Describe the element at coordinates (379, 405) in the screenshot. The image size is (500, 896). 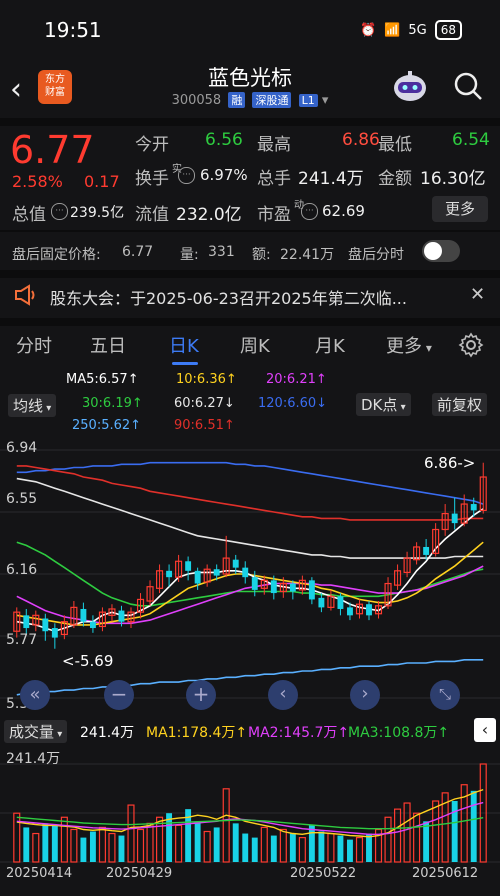
I see `dk-label: DK点` at that location.